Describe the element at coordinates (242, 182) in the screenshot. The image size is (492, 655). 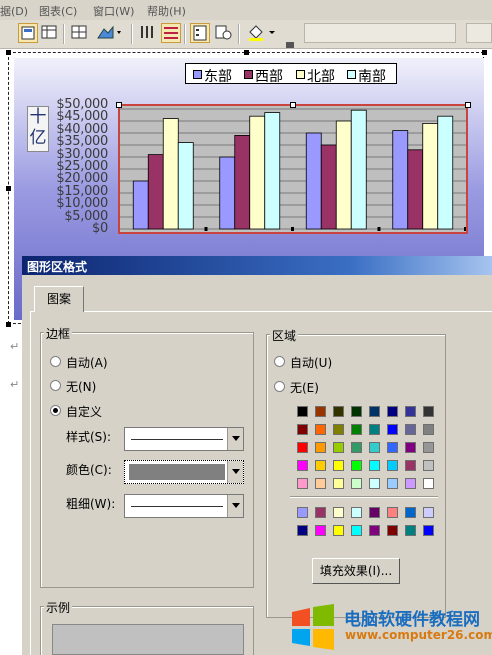
I see `bar-西部-2` at that location.